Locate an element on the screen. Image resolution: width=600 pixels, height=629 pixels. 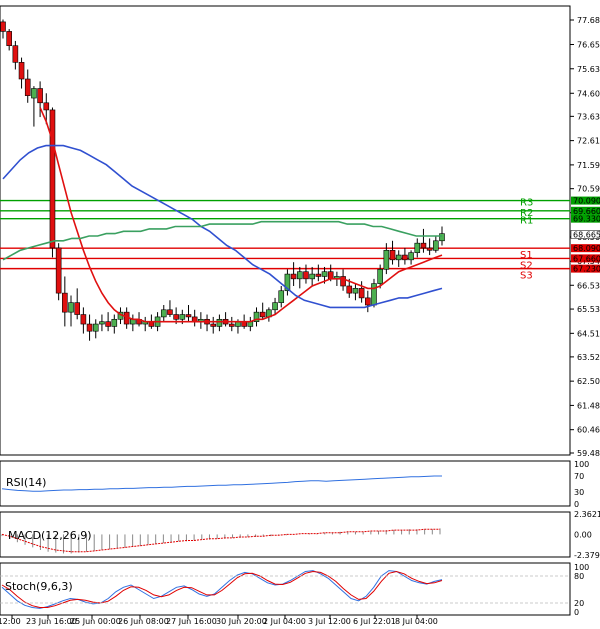
stoch-tick-label: 20 is located at coordinates (579, 603).